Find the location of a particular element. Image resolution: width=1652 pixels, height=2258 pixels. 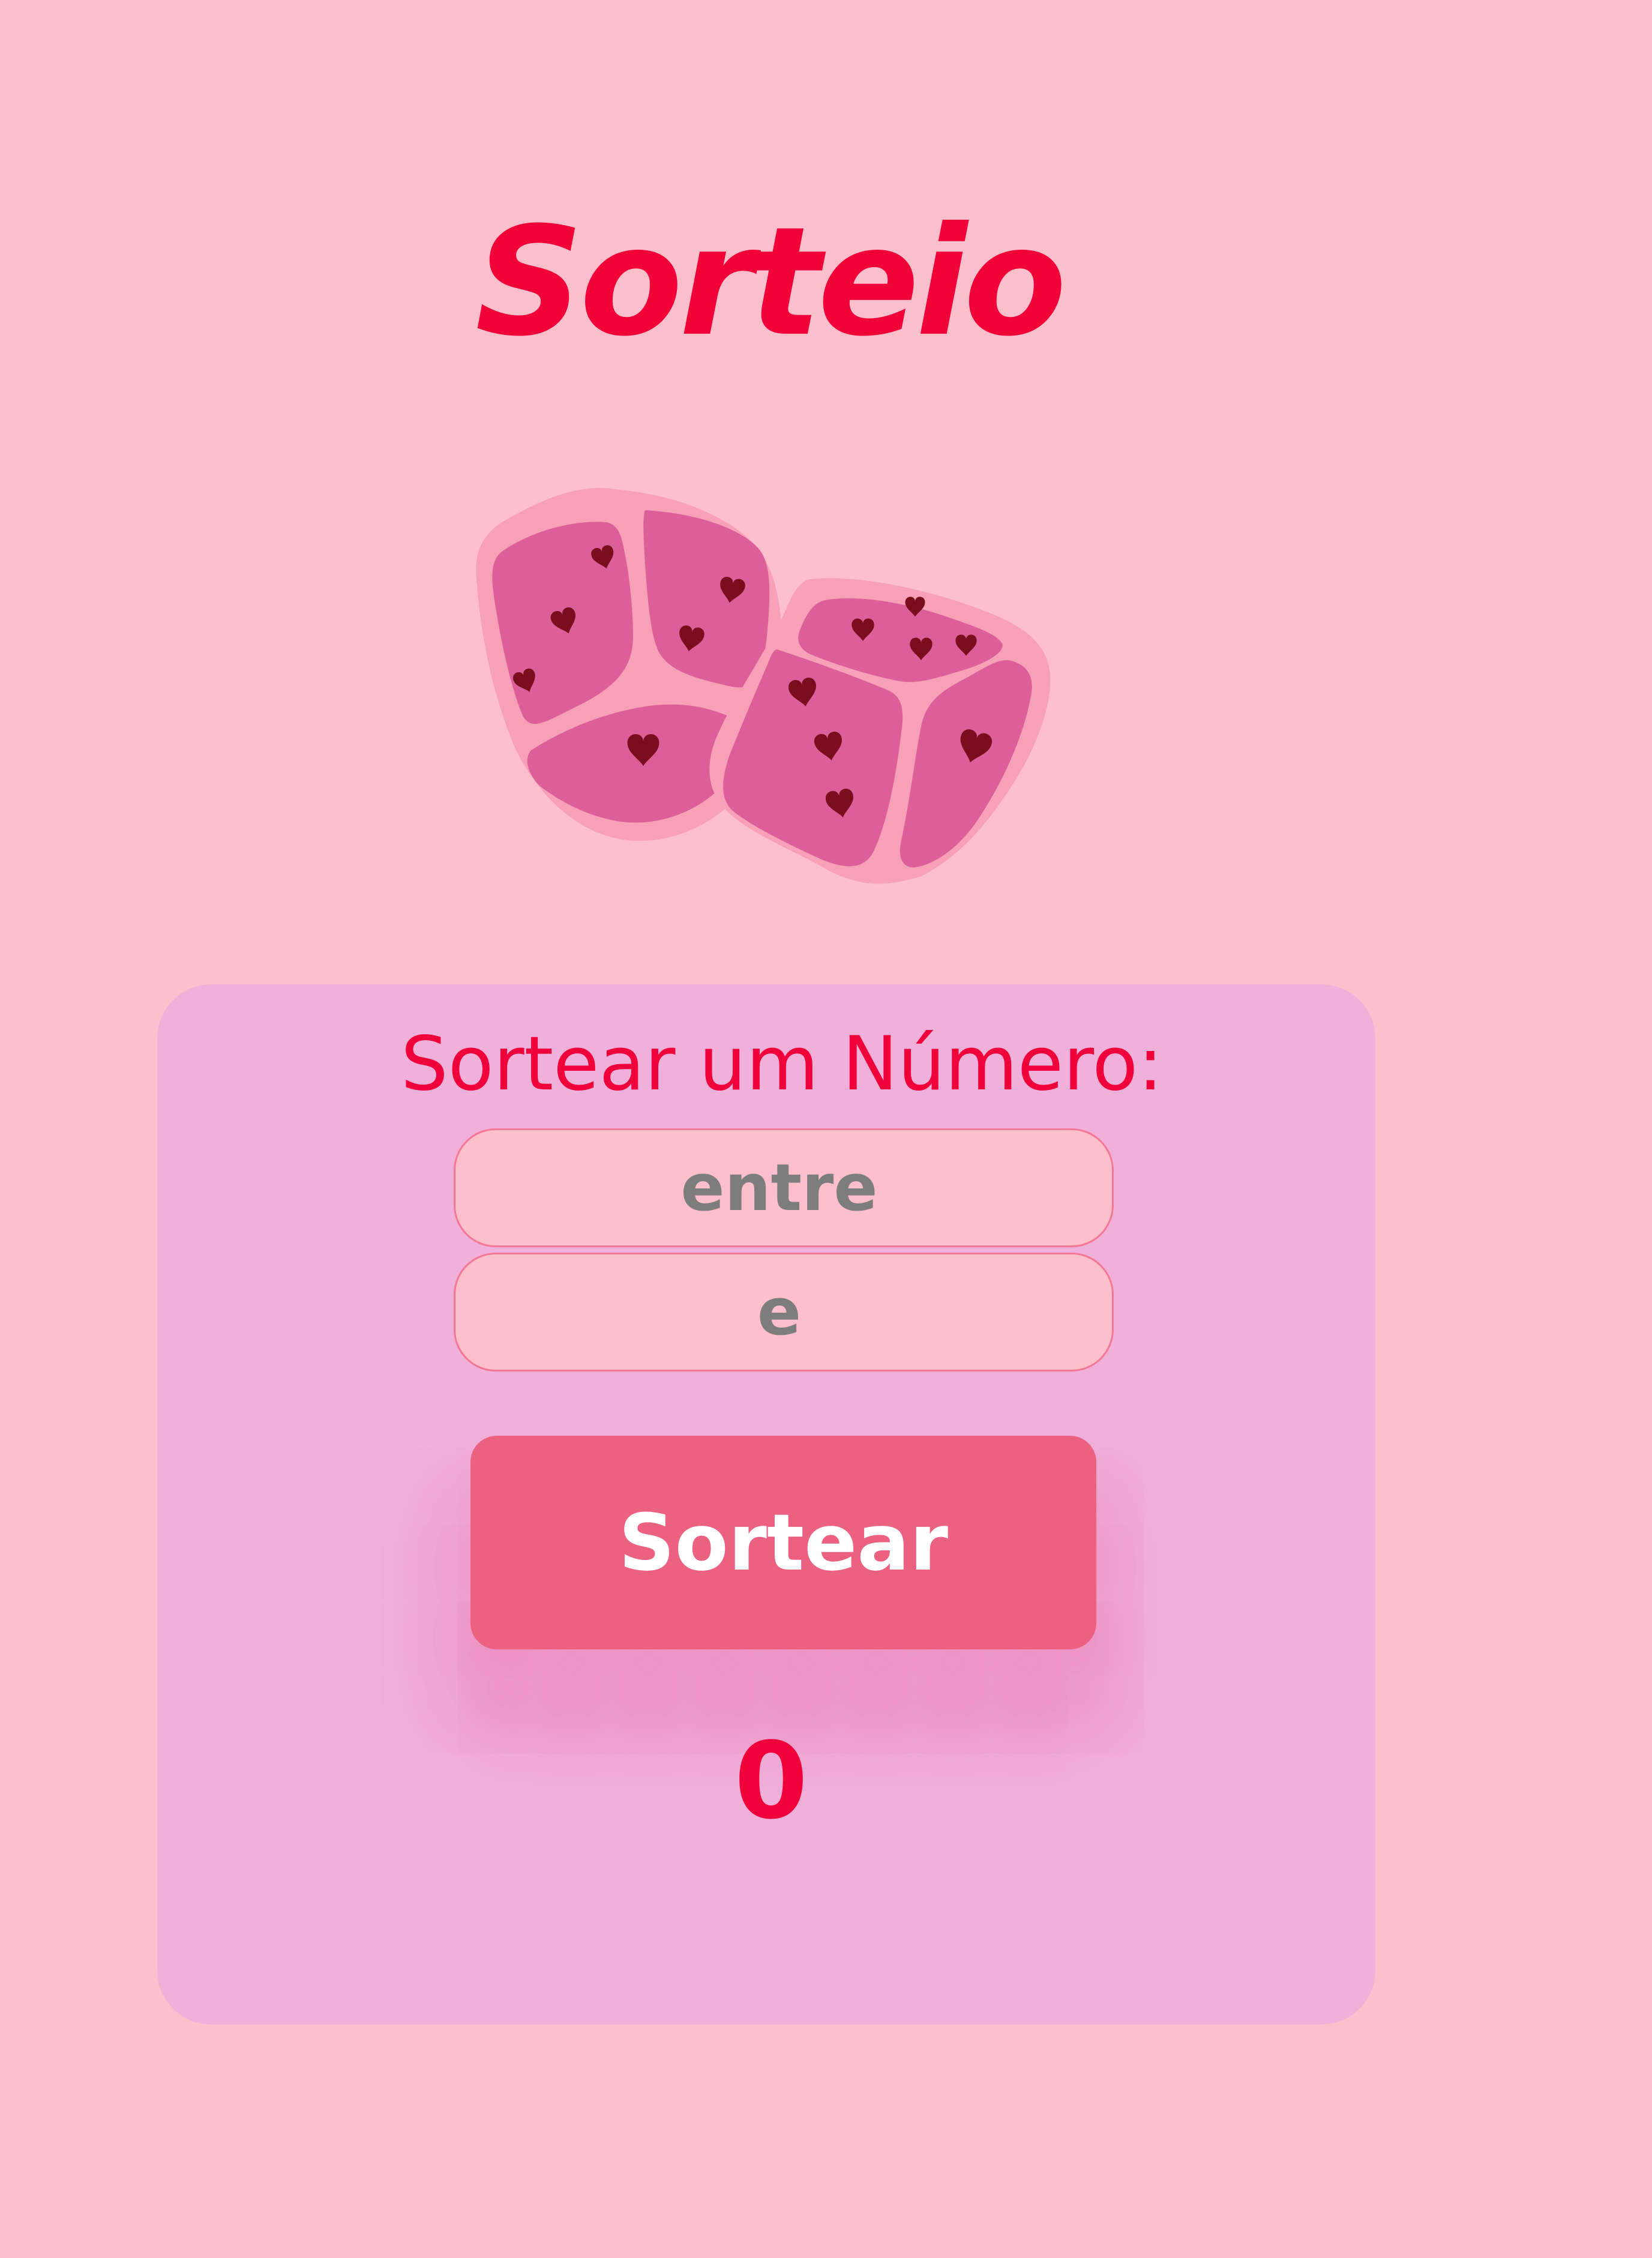

dice-icon is located at coordinates (763, 686).